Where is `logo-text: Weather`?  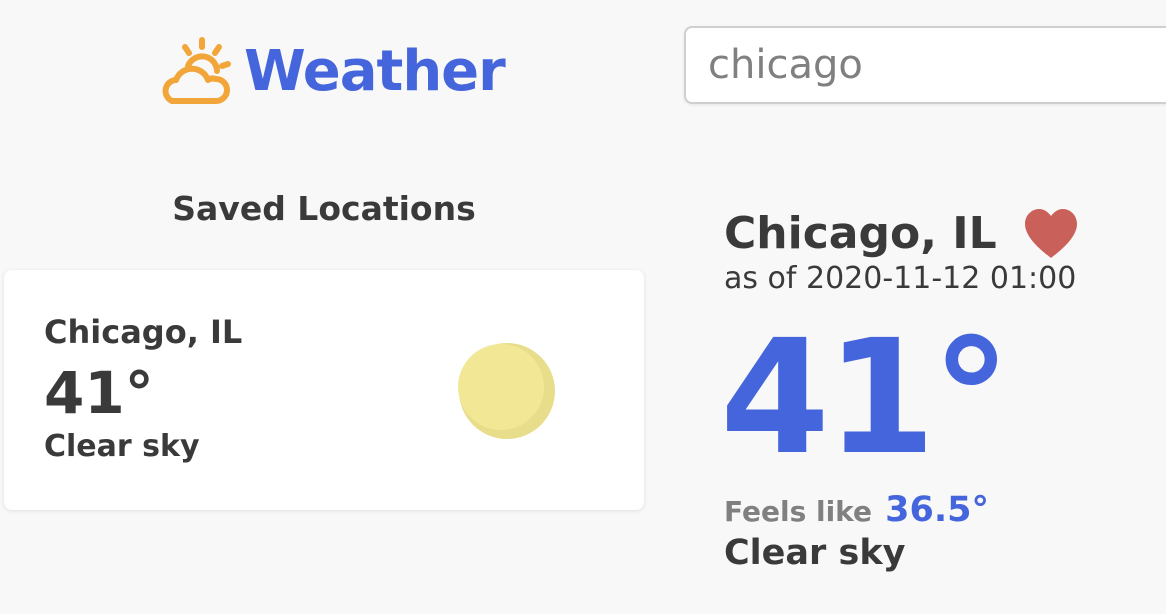 logo-text: Weather is located at coordinates (375, 71).